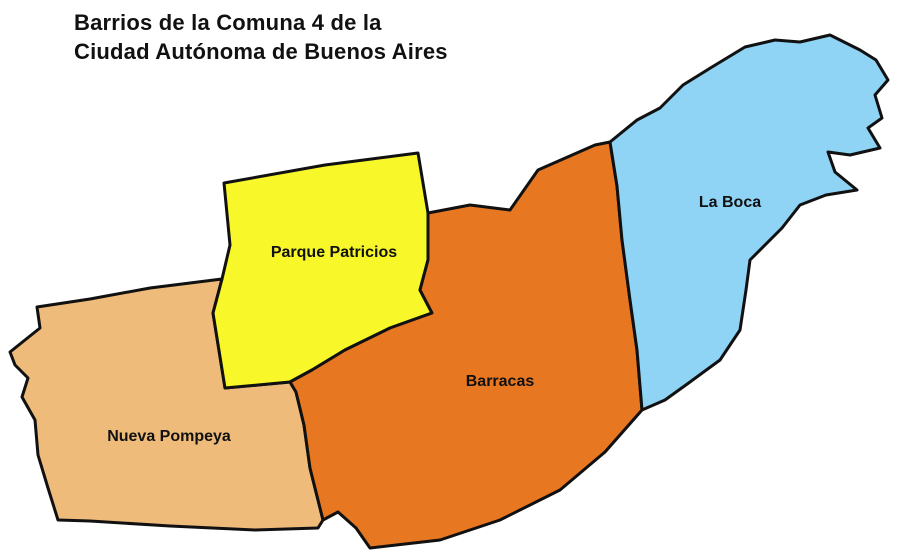 The image size is (900, 557). I want to click on label-la-boca: La Boca, so click(730, 202).